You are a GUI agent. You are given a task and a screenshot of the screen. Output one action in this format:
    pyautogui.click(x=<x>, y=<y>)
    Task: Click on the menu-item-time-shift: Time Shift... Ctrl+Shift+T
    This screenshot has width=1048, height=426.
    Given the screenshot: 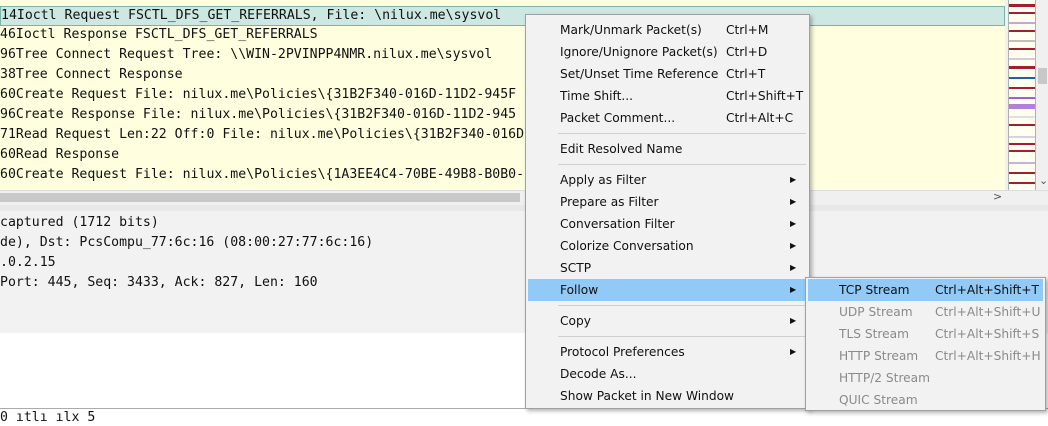 What is the action you would take?
    pyautogui.click(x=667, y=96)
    